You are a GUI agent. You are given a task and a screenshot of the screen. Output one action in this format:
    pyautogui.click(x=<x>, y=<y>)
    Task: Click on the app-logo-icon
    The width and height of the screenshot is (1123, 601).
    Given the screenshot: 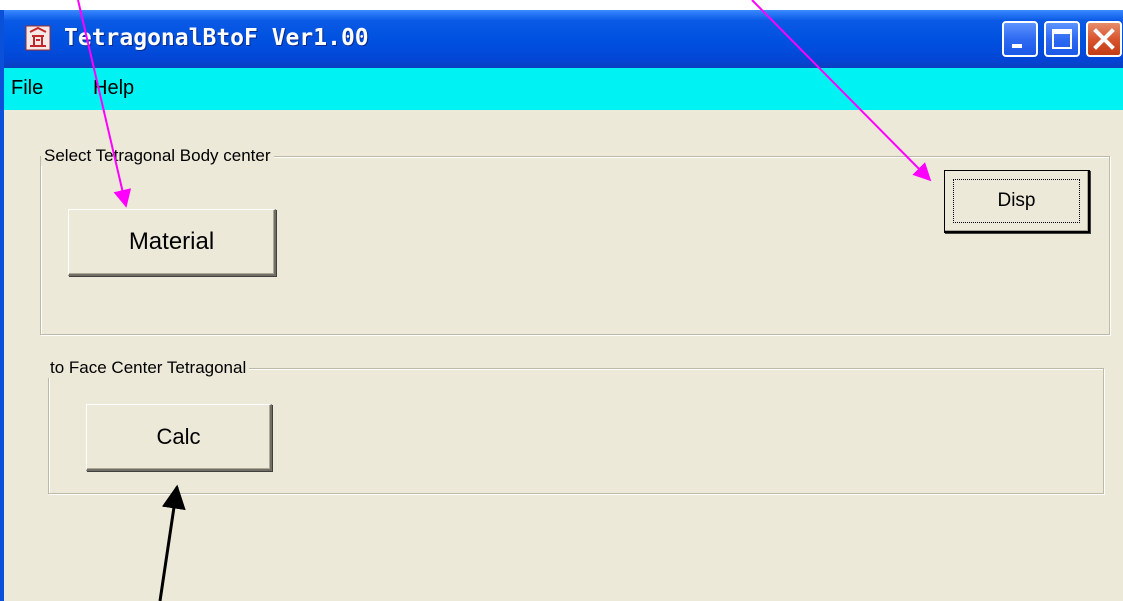 What is the action you would take?
    pyautogui.click(x=38, y=38)
    